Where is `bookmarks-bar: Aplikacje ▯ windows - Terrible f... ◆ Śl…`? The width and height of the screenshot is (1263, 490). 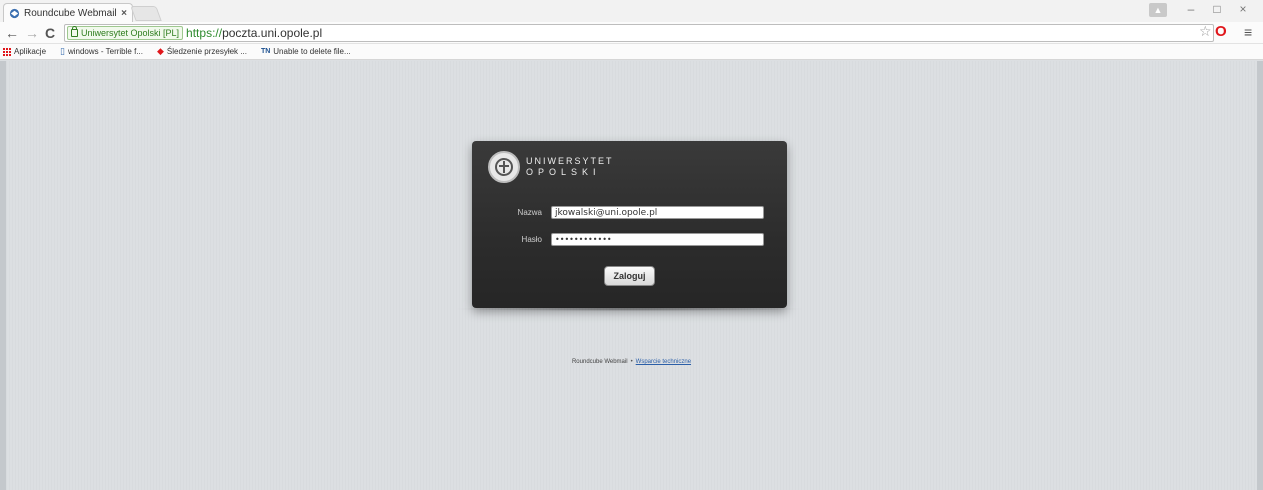 bookmarks-bar: Aplikacje ▯ windows - Terrible f... ◆ Śl… is located at coordinates (631, 52).